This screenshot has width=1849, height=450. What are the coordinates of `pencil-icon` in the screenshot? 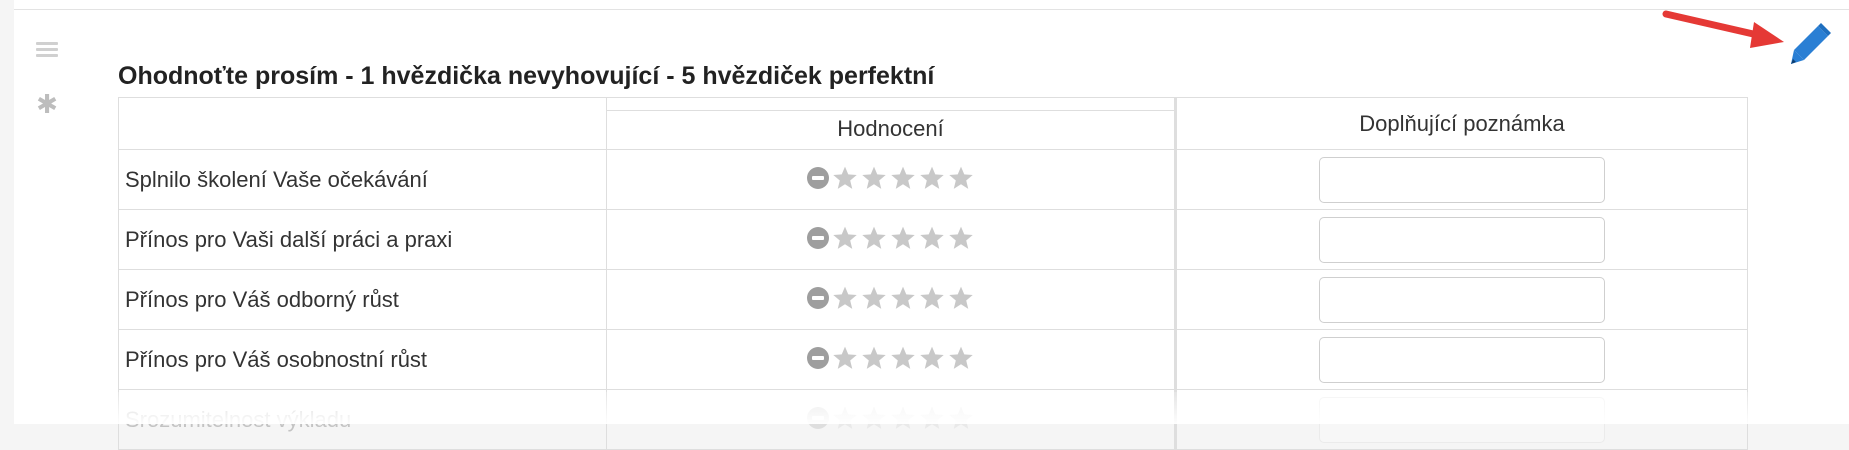 It's located at (1810, 44).